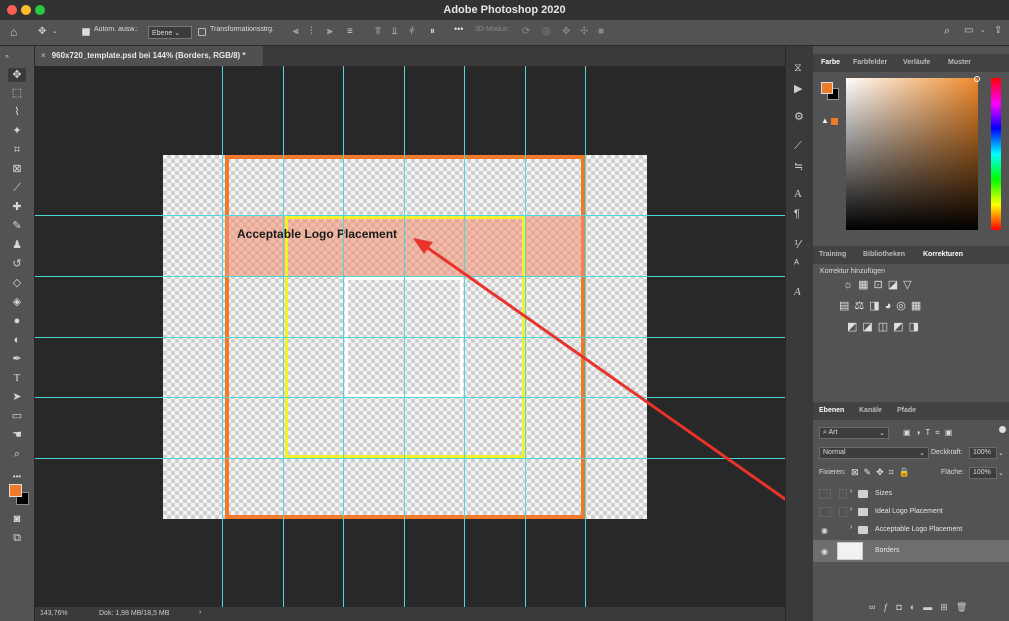  Describe the element at coordinates (912, 154) in the screenshot. I see `color-picker-field` at that location.